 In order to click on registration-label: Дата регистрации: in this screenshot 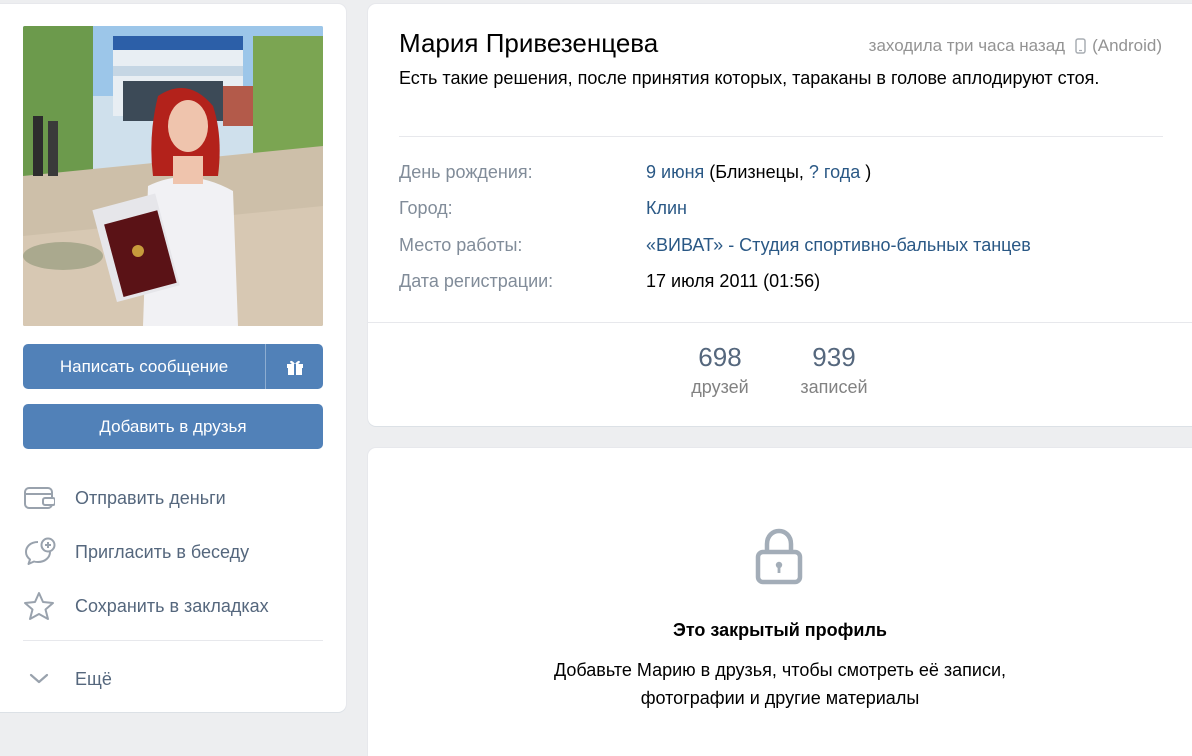, I will do `click(476, 281)`.